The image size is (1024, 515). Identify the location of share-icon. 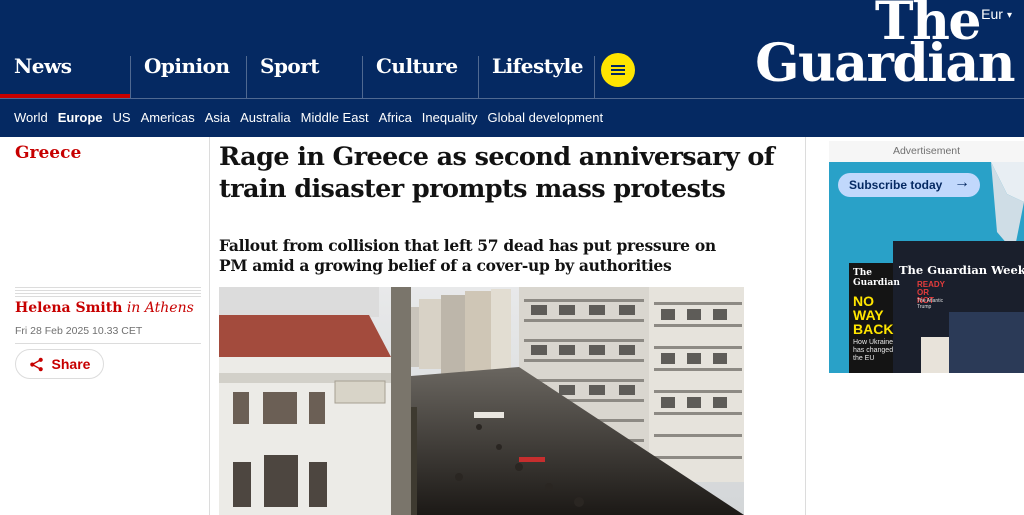
(36, 364).